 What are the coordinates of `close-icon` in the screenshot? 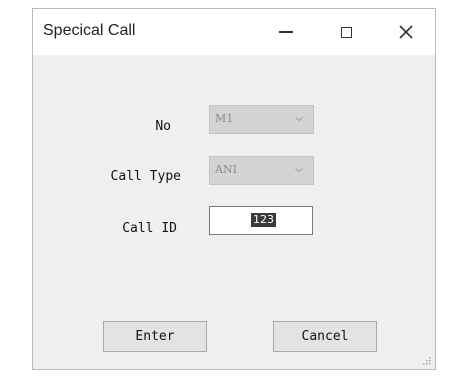 It's located at (406, 32).